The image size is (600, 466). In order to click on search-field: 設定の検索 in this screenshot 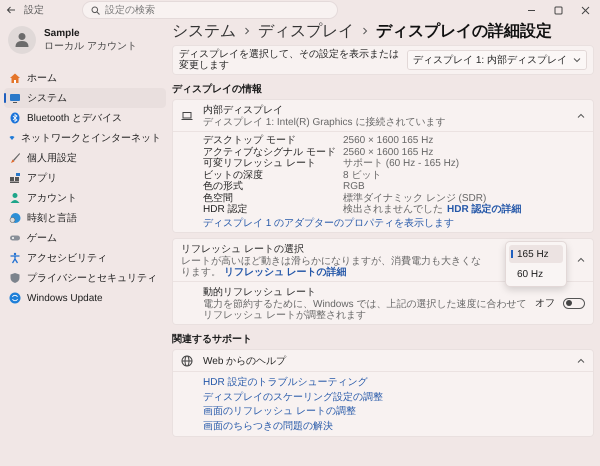, I will do `click(210, 10)`.